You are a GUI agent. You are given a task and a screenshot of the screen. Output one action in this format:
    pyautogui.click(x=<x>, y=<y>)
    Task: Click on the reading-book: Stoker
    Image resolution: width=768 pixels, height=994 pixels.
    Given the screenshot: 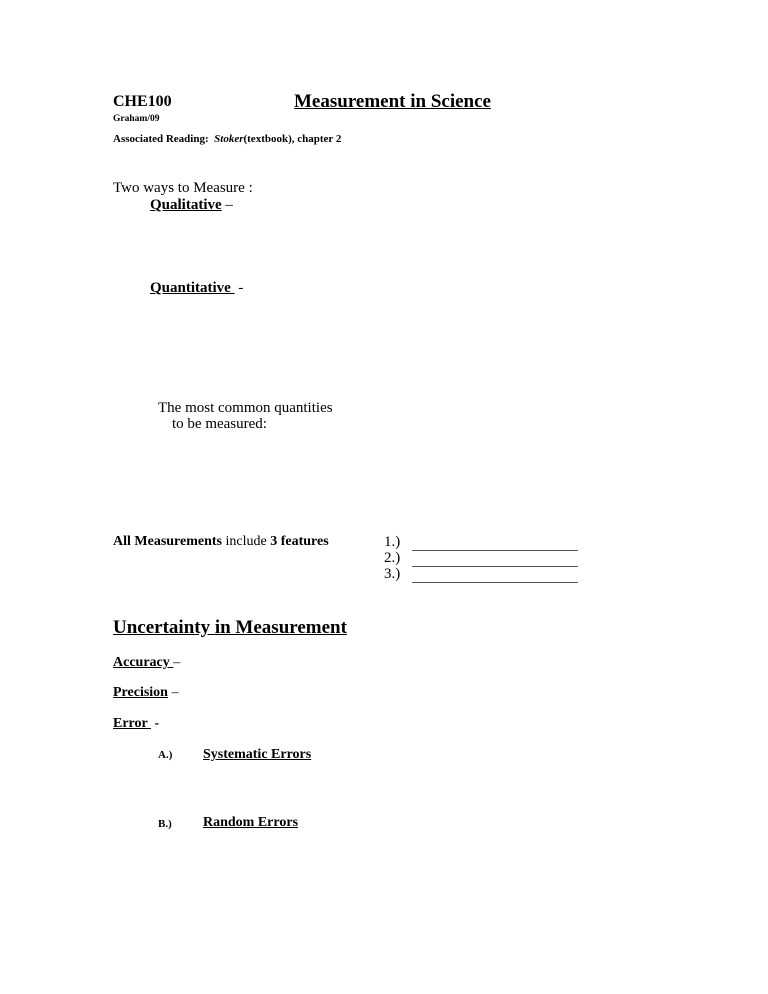 What is the action you would take?
    pyautogui.click(x=229, y=139)
    